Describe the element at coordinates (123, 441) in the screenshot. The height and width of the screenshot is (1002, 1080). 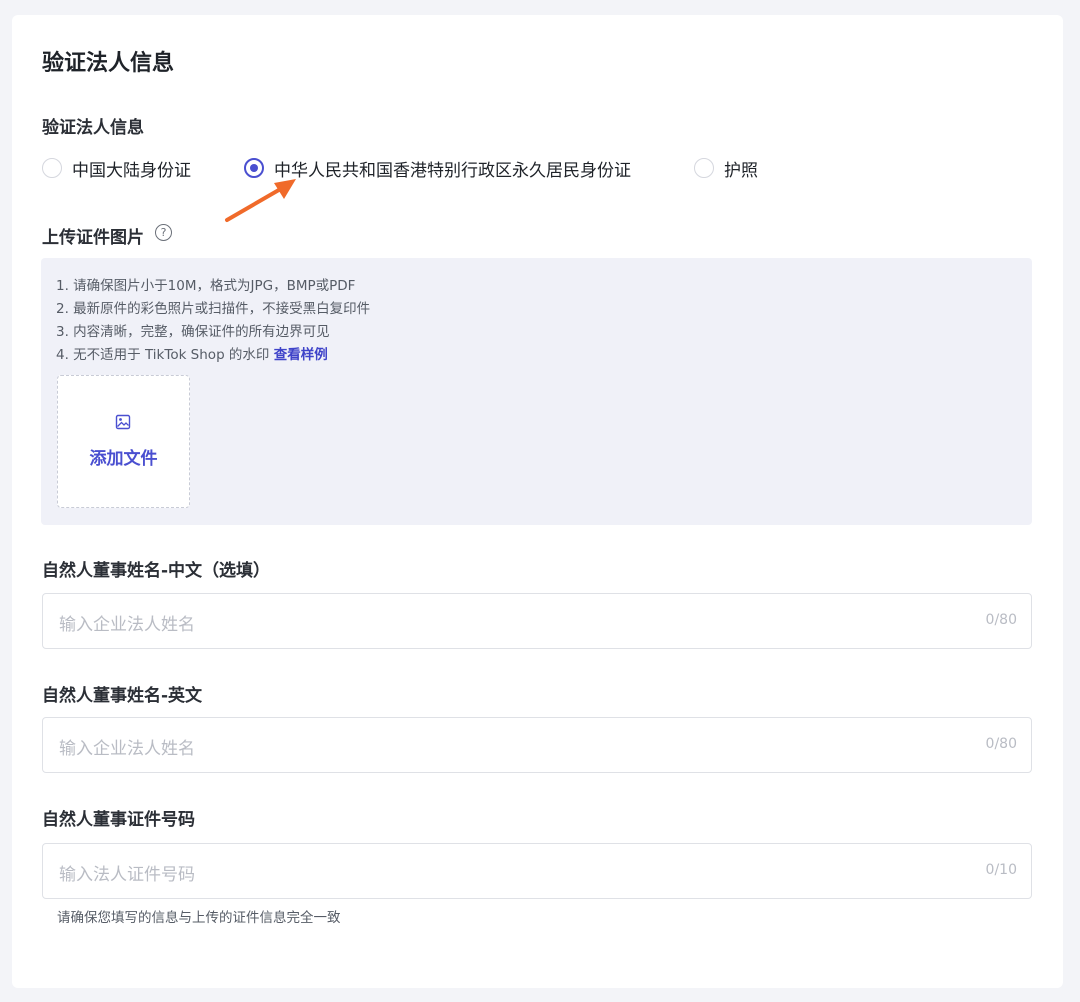
I see `add-file-button: 添加文件` at that location.